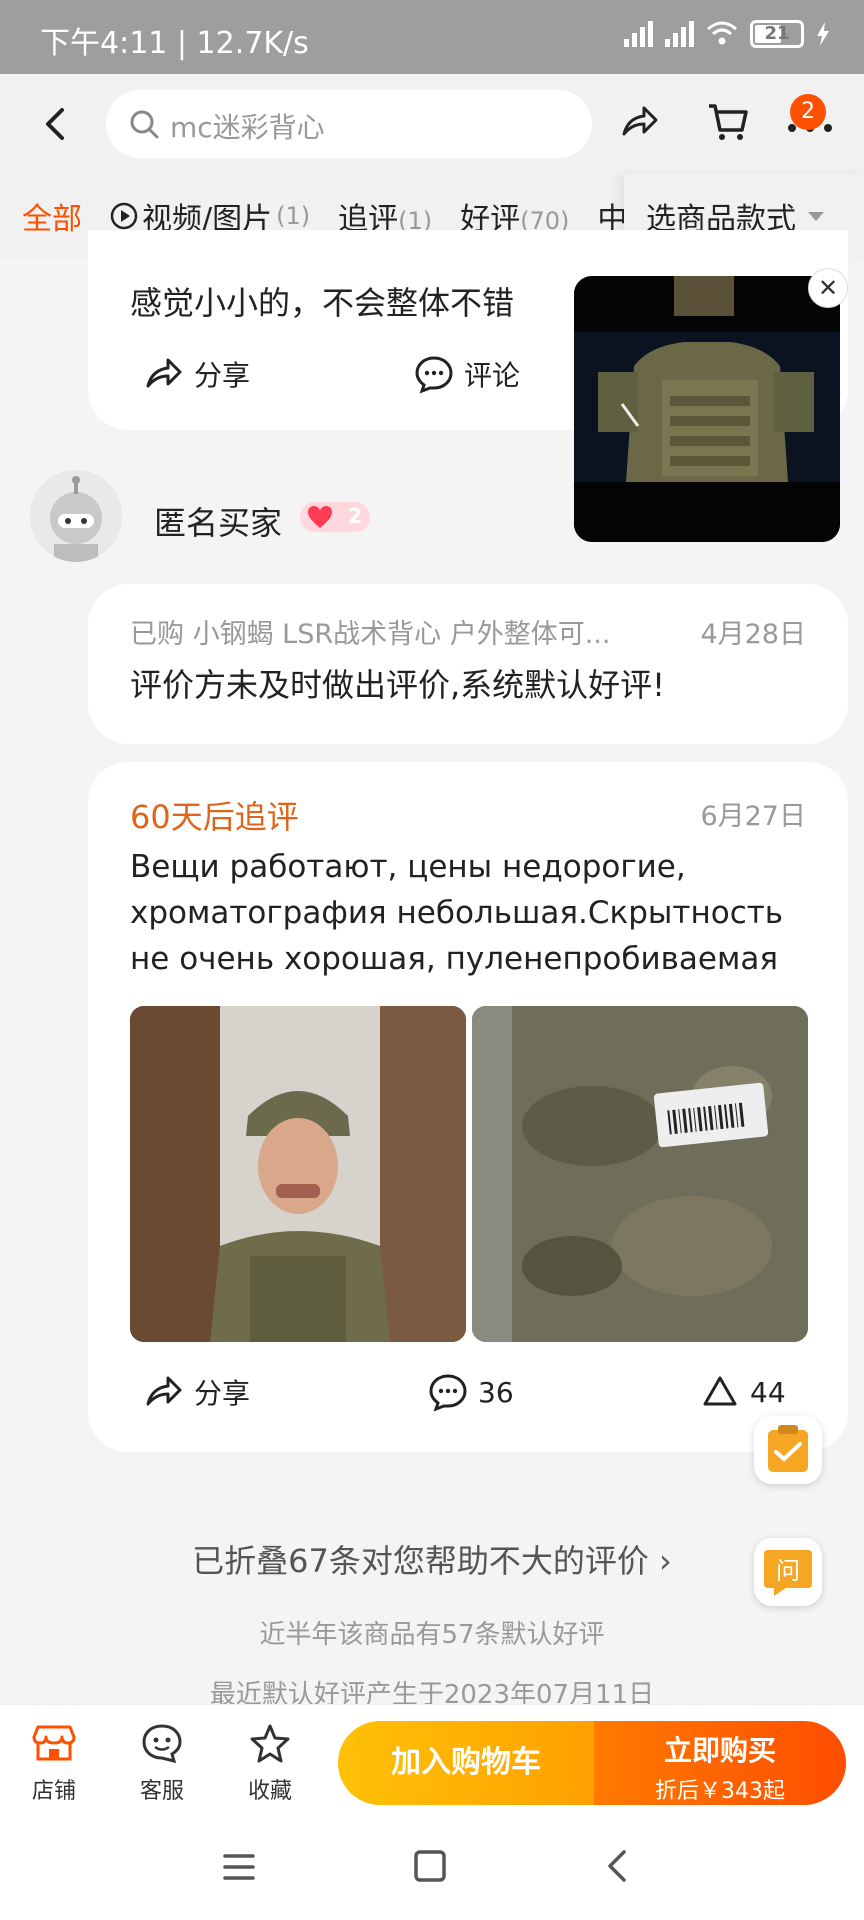 The width and height of the screenshot is (864, 1920). What do you see at coordinates (753, 816) in the screenshot?
I see `followup-date: 6月27日` at bounding box center [753, 816].